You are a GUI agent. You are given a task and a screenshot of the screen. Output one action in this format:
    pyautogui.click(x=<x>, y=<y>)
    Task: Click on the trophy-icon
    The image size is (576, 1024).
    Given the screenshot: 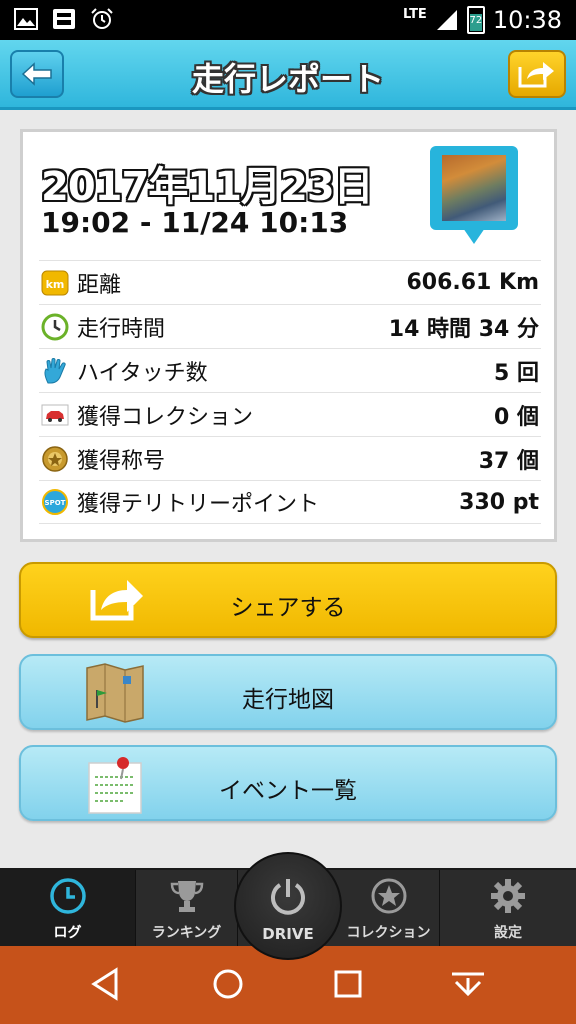 What is the action you would take?
    pyautogui.click(x=187, y=896)
    